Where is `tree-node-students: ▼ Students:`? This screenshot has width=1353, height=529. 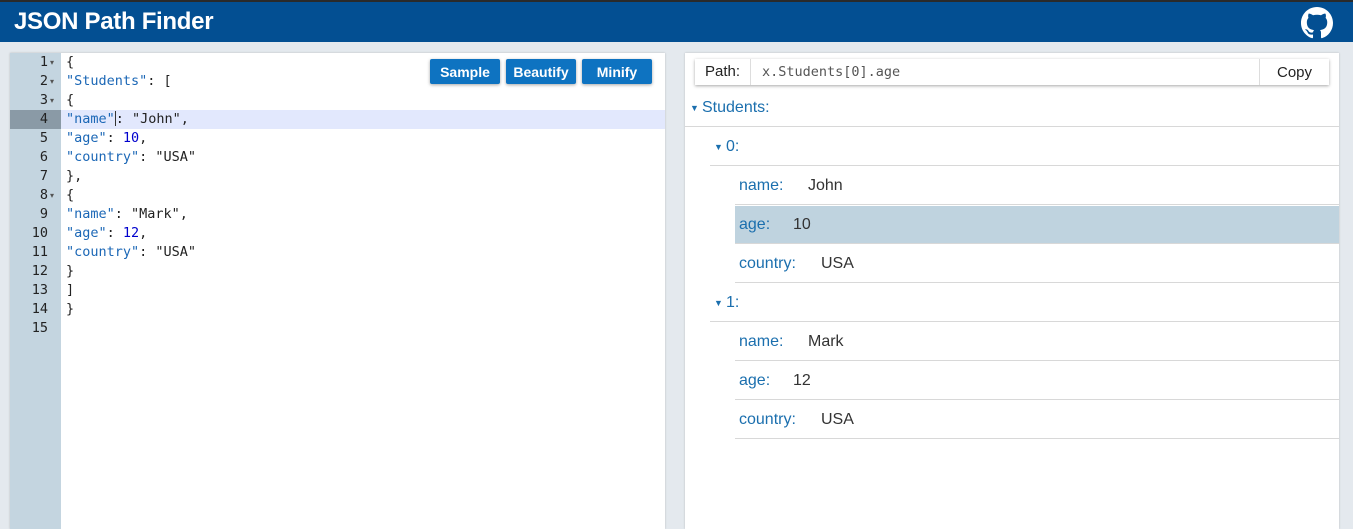
tree-node-students: ▼ Students: is located at coordinates (1012, 108).